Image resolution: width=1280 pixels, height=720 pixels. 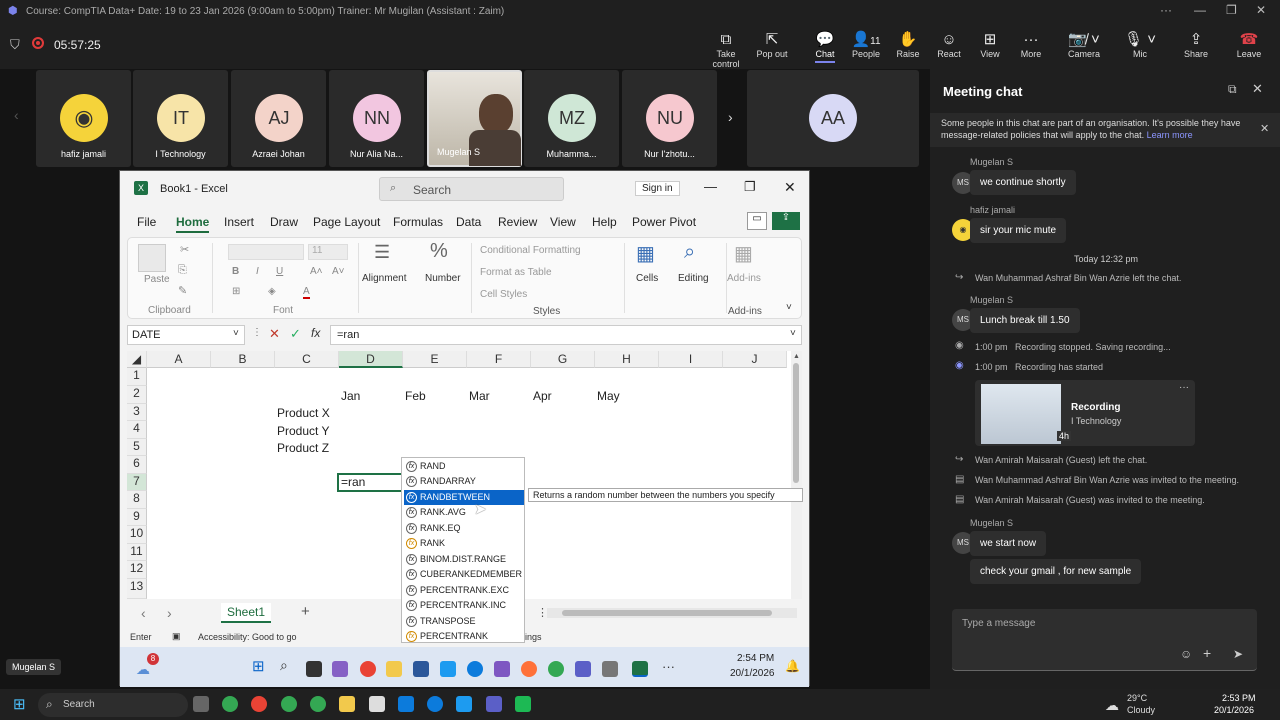 What do you see at coordinates (710, 186) in the screenshot?
I see `excel-minimize-button: —` at bounding box center [710, 186].